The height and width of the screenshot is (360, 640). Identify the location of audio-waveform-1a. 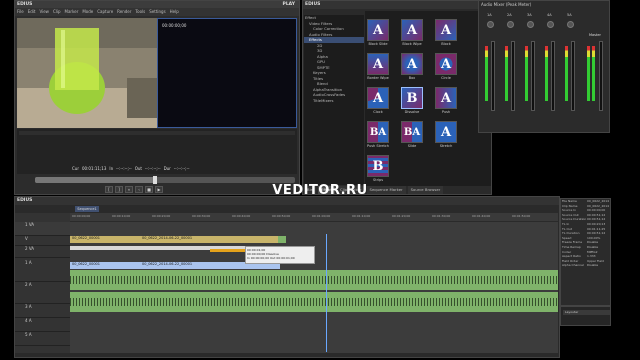
(314, 280).